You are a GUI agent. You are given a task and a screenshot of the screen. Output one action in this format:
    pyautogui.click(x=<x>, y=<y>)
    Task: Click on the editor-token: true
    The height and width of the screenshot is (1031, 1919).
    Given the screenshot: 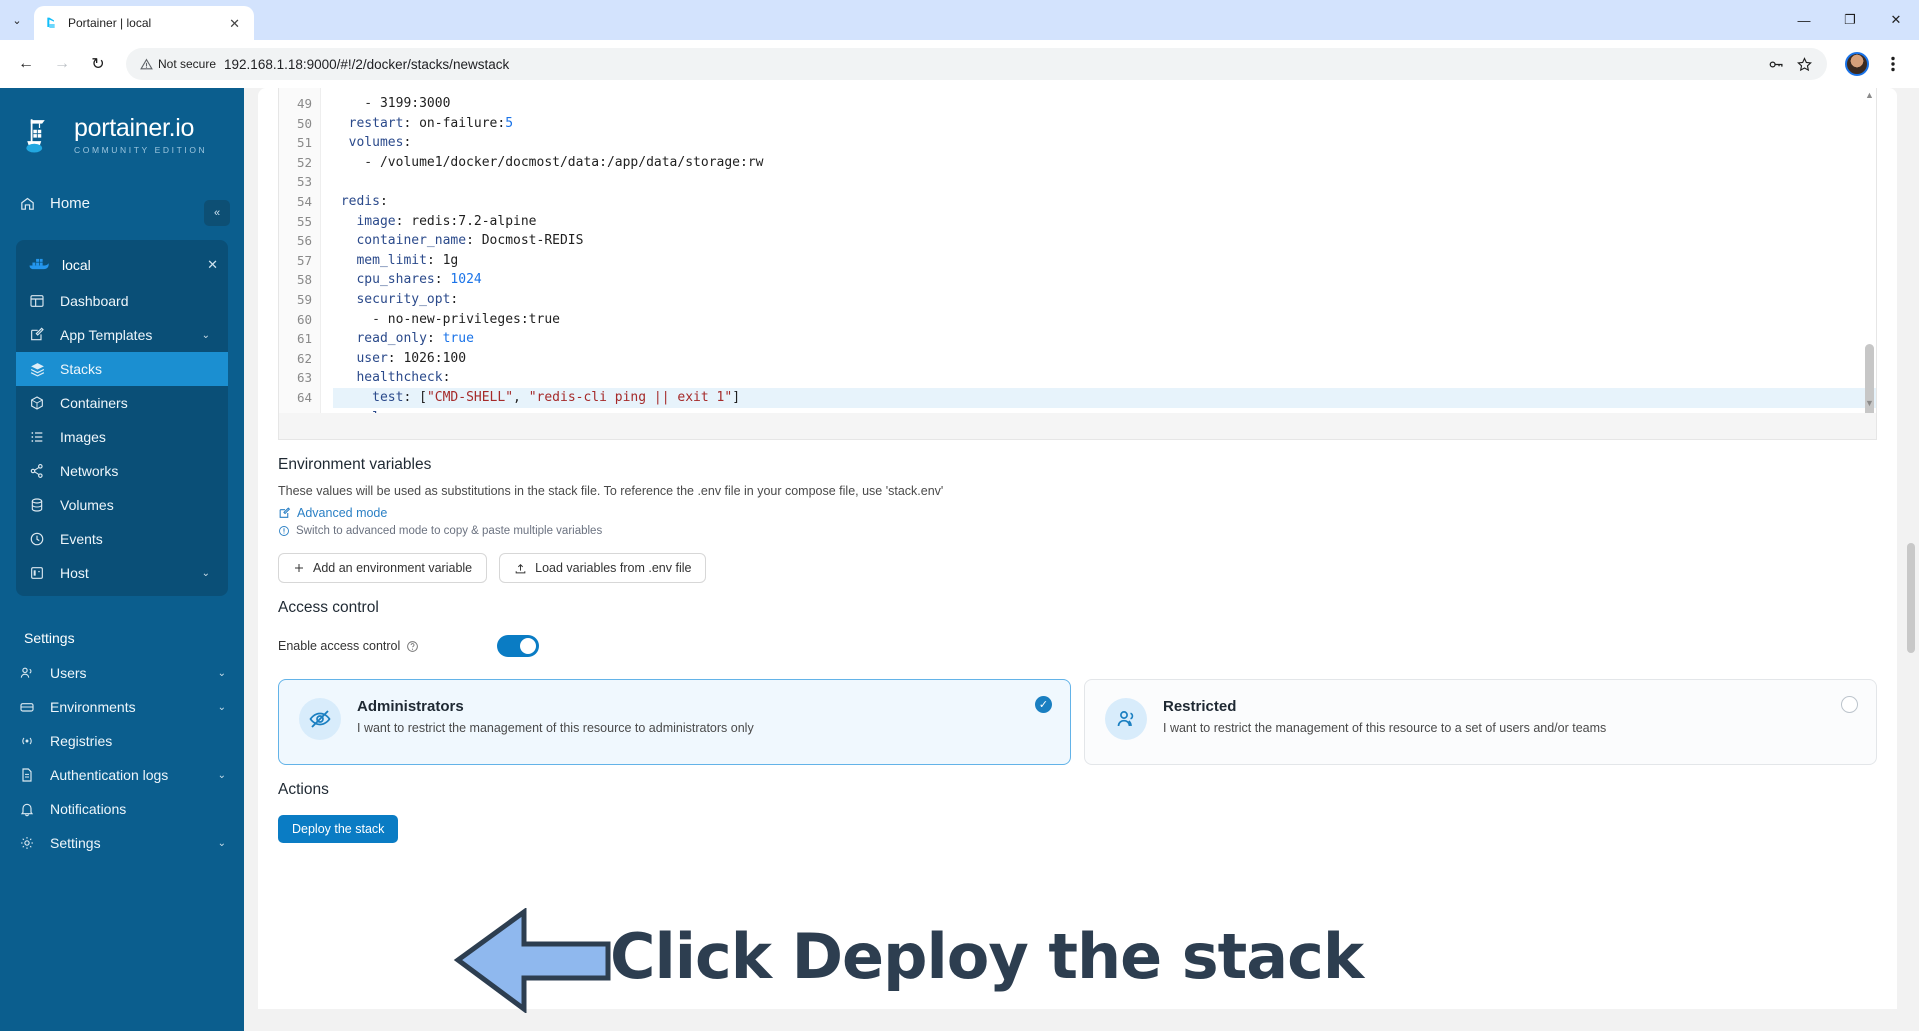 What is the action you would take?
    pyautogui.click(x=458, y=339)
    